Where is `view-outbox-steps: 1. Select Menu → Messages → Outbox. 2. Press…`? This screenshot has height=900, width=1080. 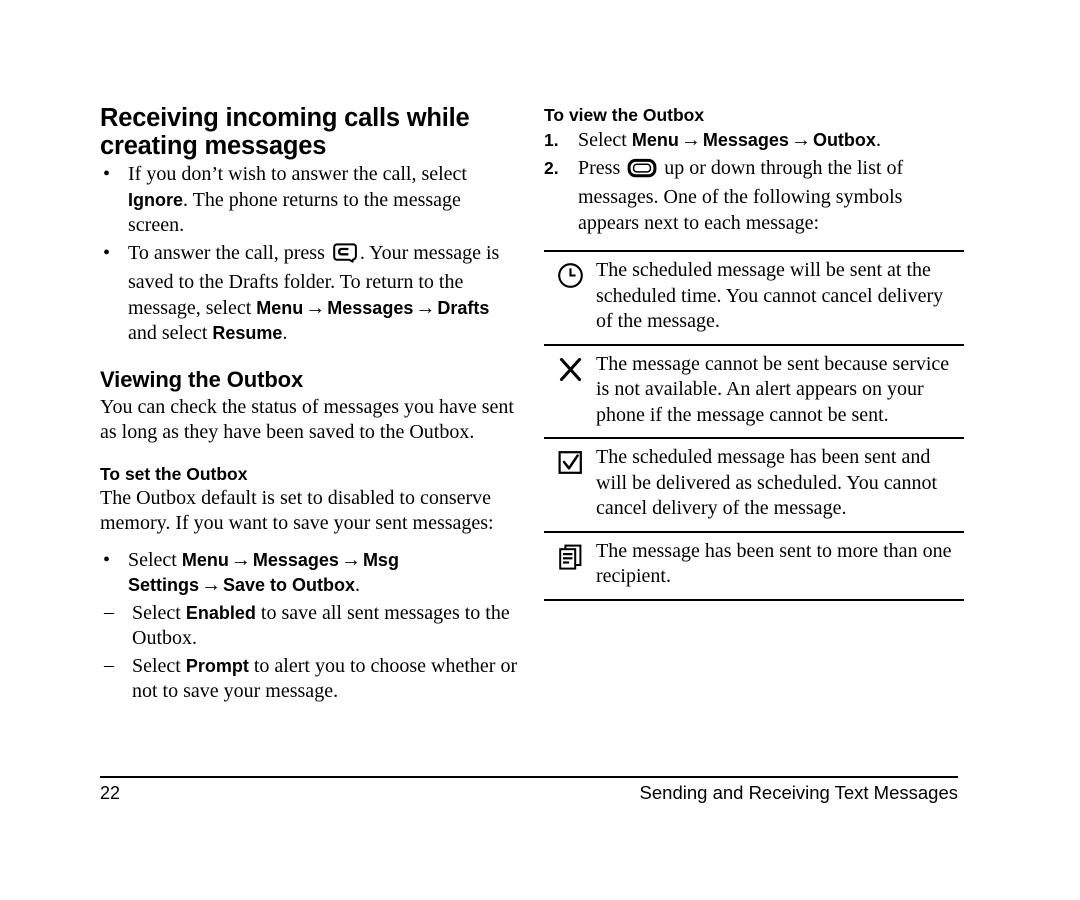
view-outbox-steps: 1. Select Menu → Messages → Outbox. 2. Press… is located at coordinates (754, 182).